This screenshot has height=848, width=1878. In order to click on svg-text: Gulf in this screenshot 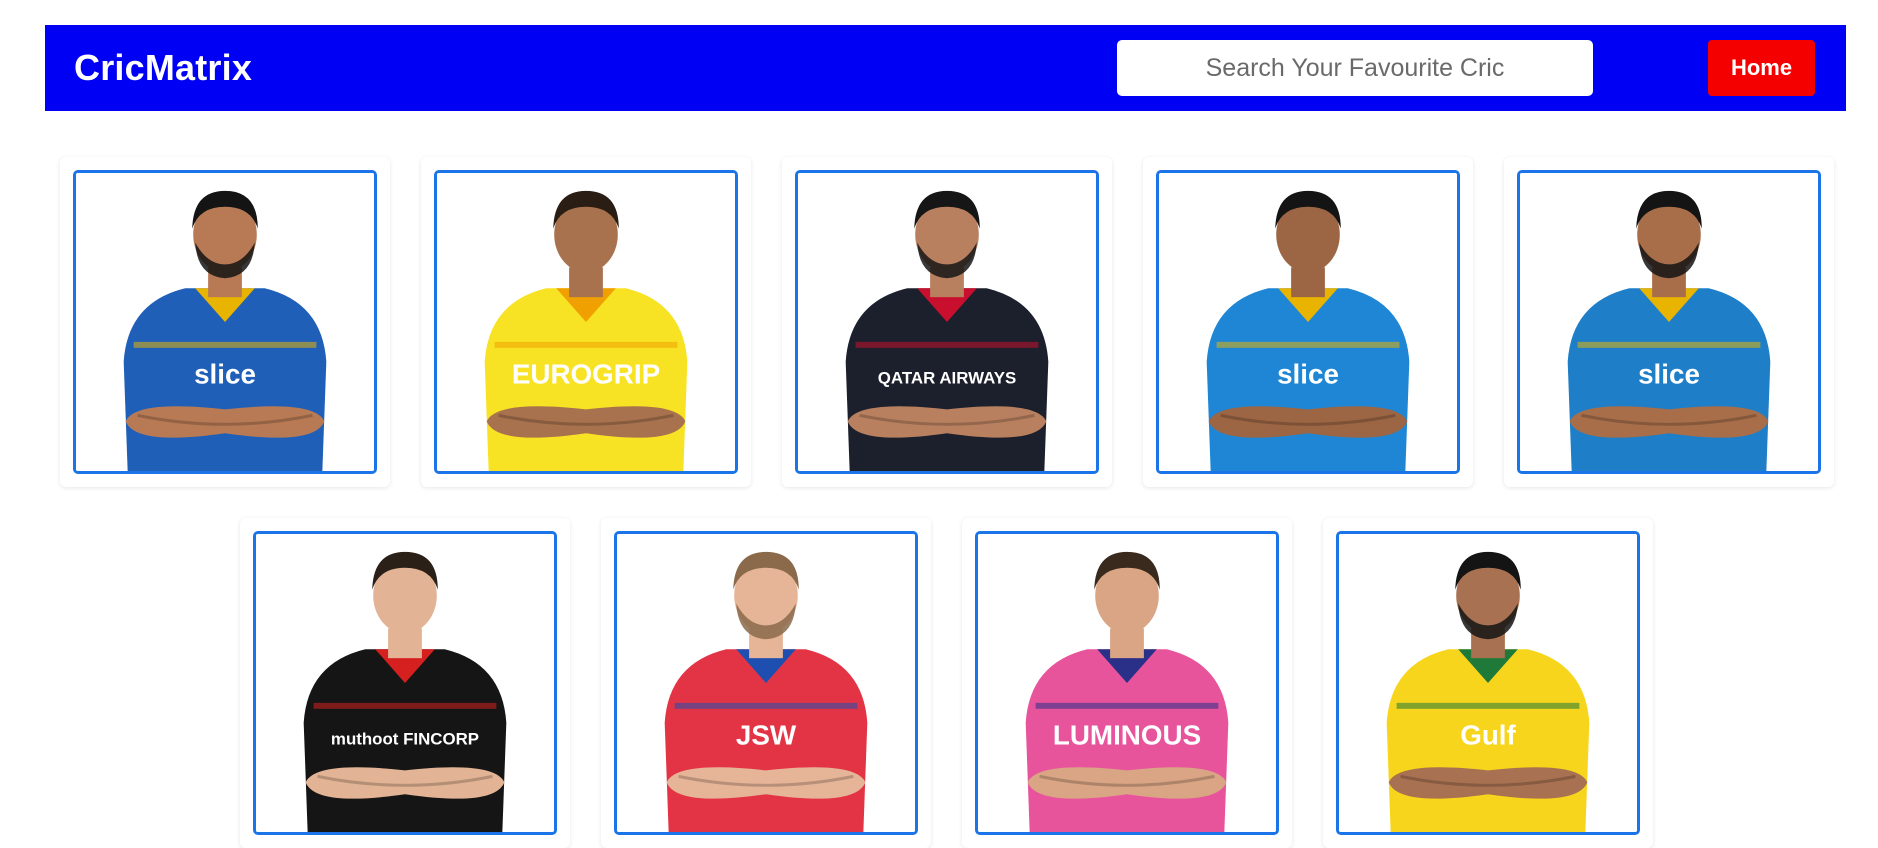, I will do `click(1488, 735)`.